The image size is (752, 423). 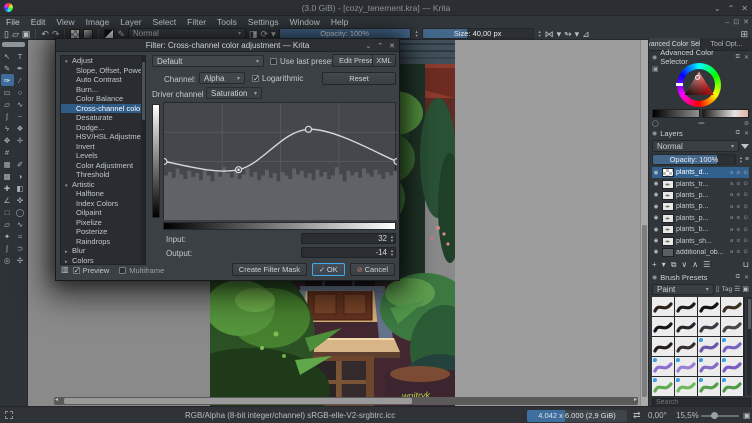 What do you see at coordinates (26, 34) in the screenshot?
I see `save-icon: ▣` at bounding box center [26, 34].